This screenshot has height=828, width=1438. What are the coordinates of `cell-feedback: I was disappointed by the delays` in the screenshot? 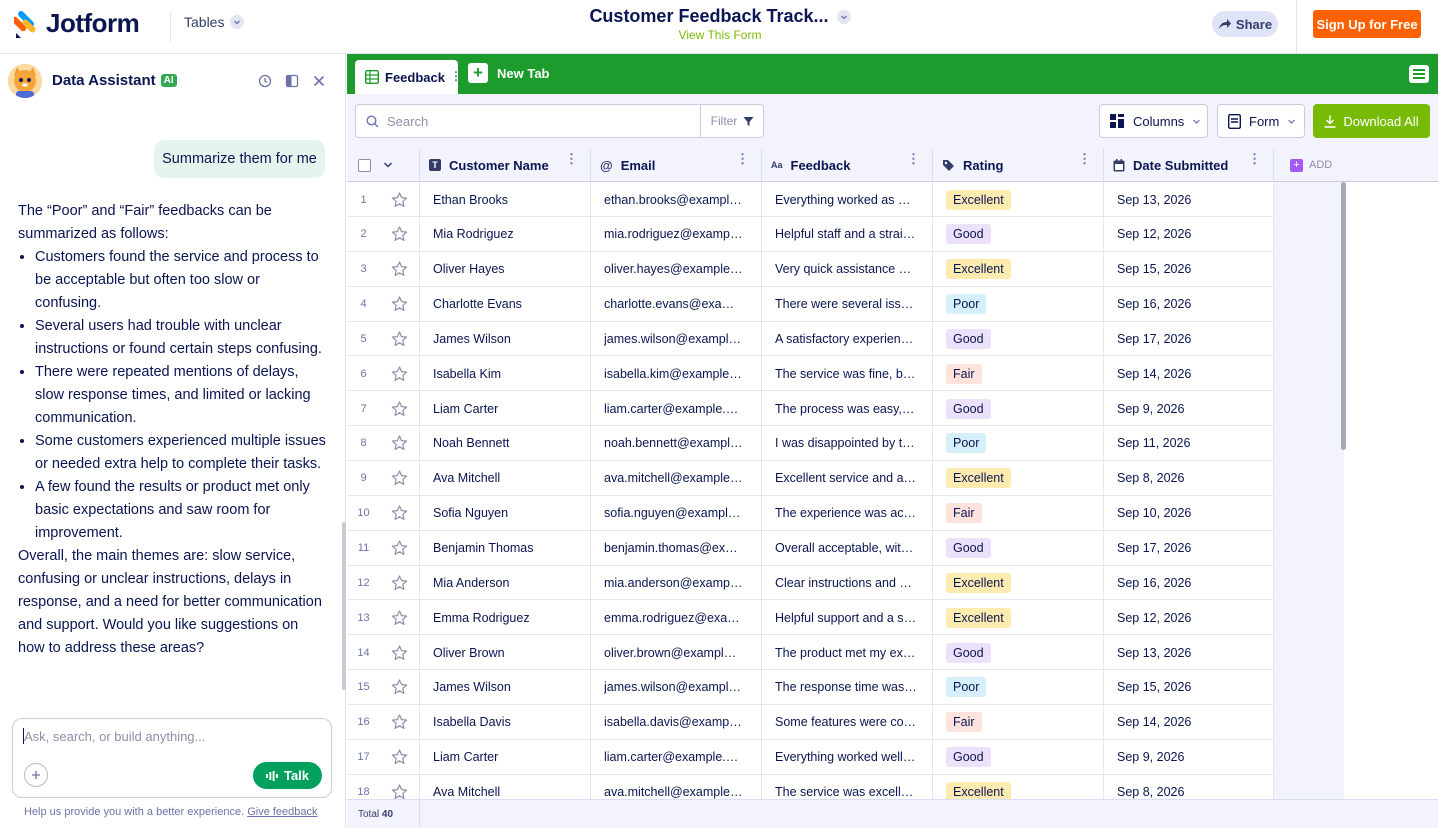 It's located at (847, 443).